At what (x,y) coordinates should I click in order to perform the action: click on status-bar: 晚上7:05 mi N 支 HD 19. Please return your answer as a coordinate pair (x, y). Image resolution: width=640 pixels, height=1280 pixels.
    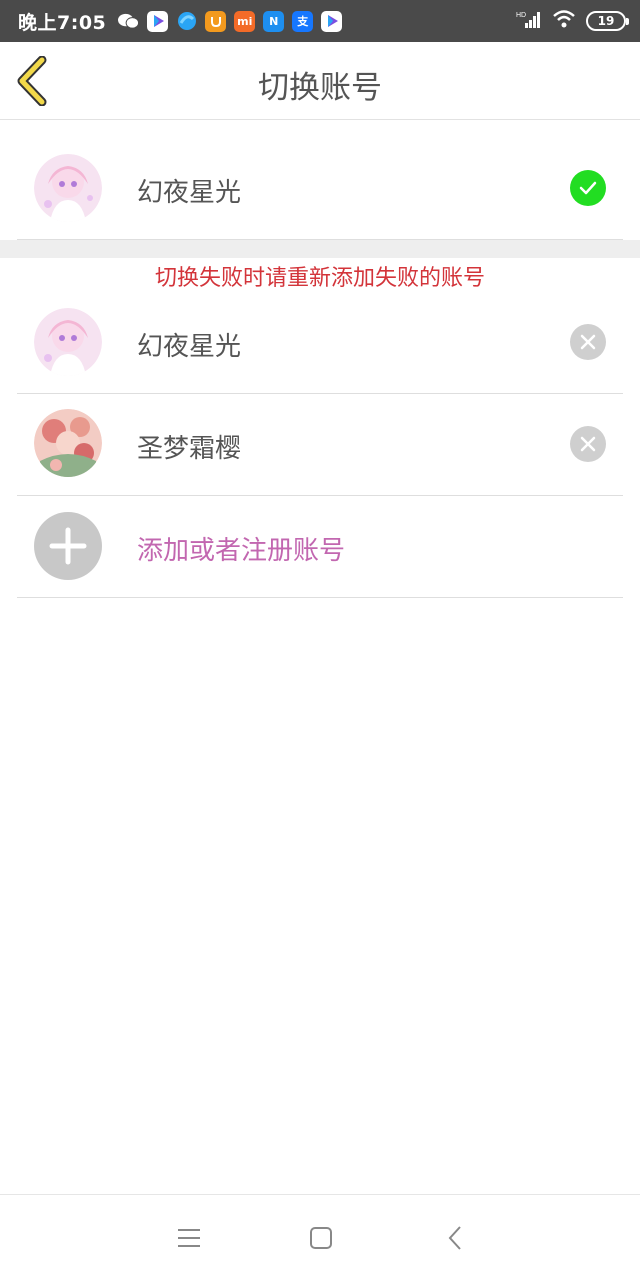
    Looking at the image, I should click on (320, 21).